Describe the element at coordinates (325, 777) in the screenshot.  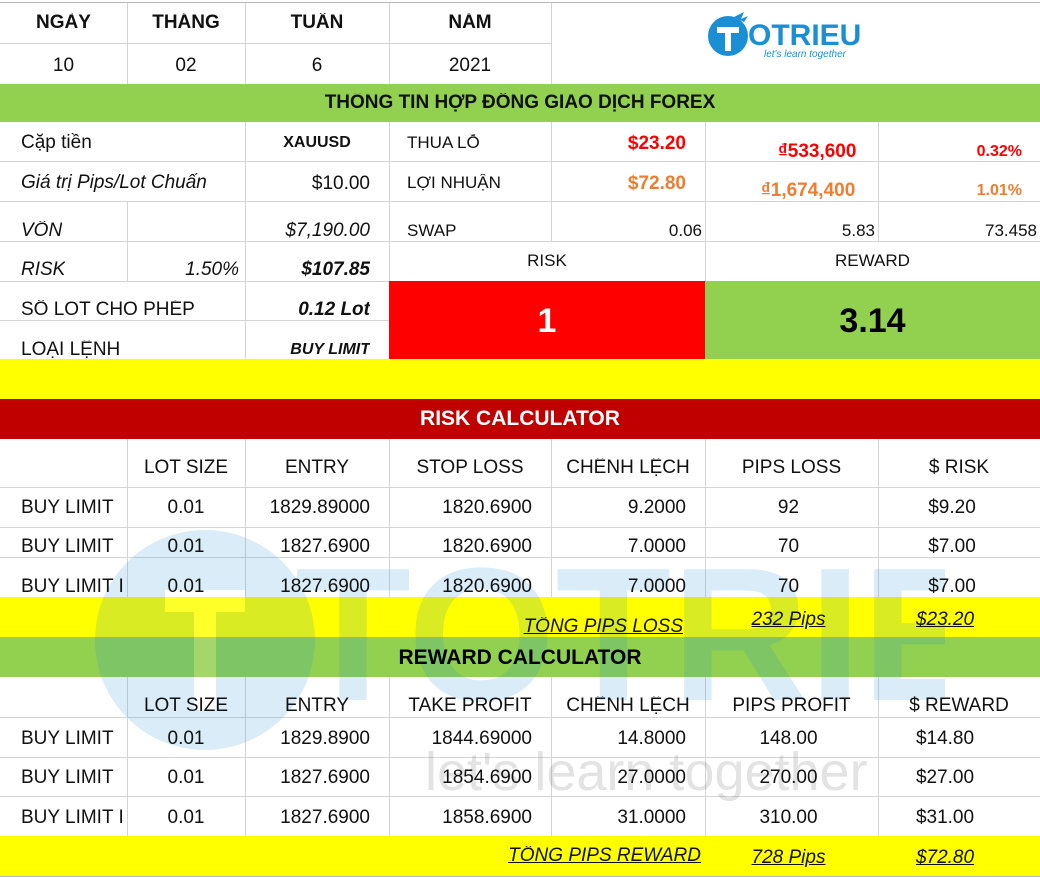
I see `reward-row-2-entry: 1827.6900` at that location.